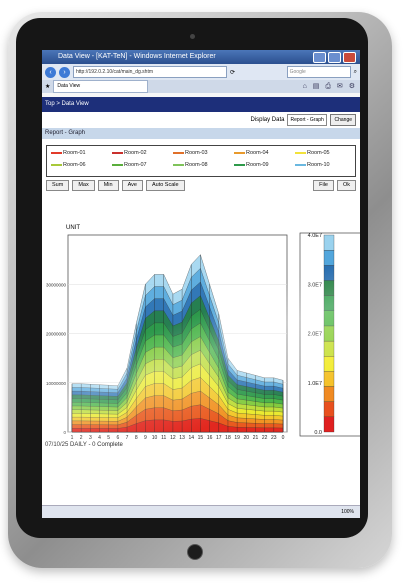 The height and width of the screenshot is (584, 406). What do you see at coordinates (315, 285) in the screenshot?
I see `colorbar-tick-label: 3.0E7` at bounding box center [315, 285].